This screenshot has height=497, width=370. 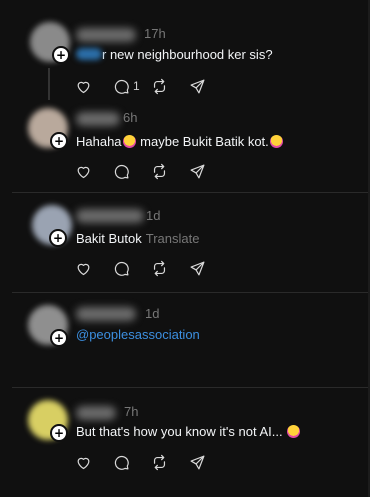 I want to click on post-time: 7h, so click(x=131, y=411).